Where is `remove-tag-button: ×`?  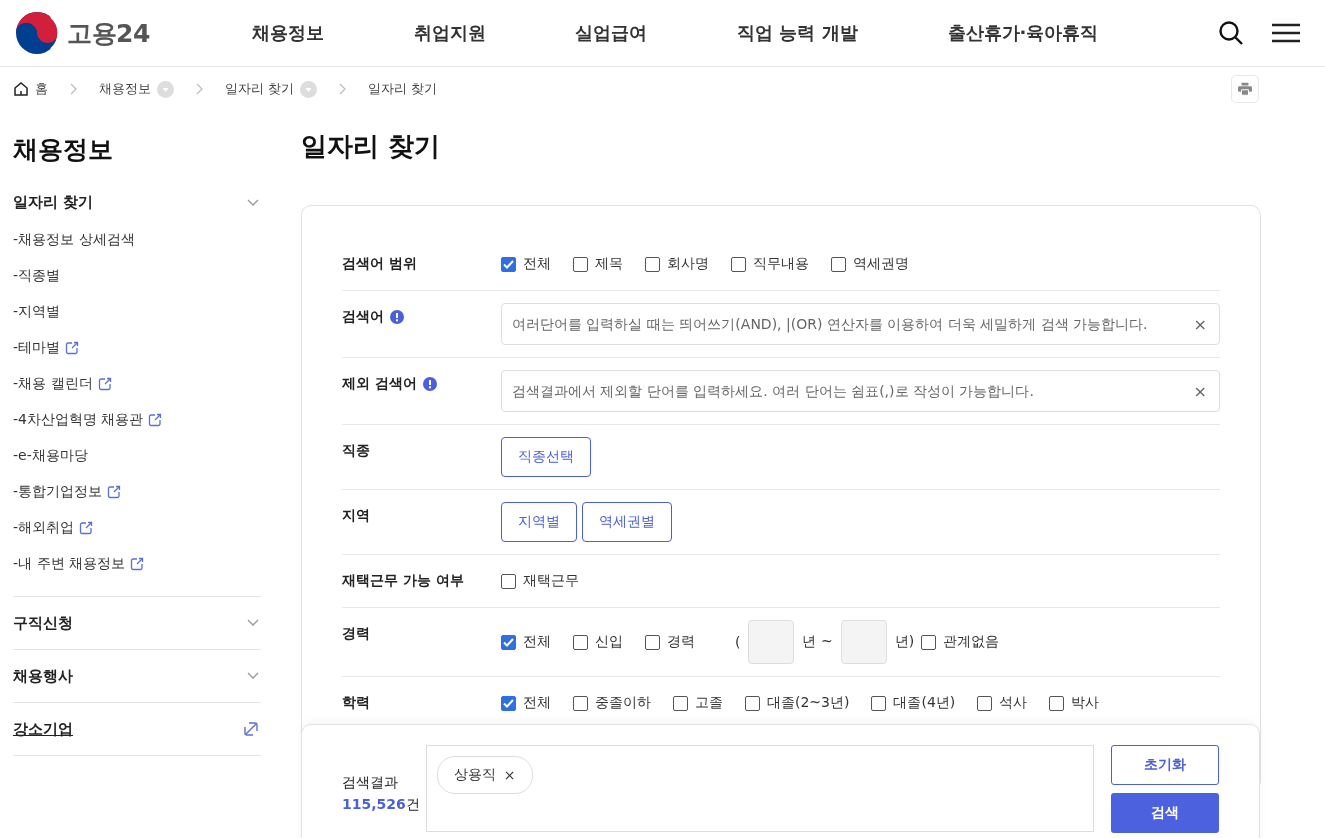 remove-tag-button: × is located at coordinates (509, 775).